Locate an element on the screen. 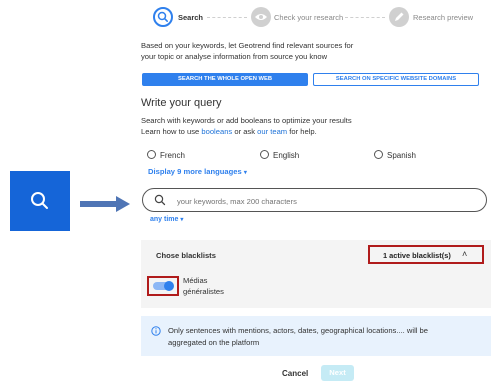 The width and height of the screenshot is (491, 385). booleans-link: booleans is located at coordinates (216, 131).